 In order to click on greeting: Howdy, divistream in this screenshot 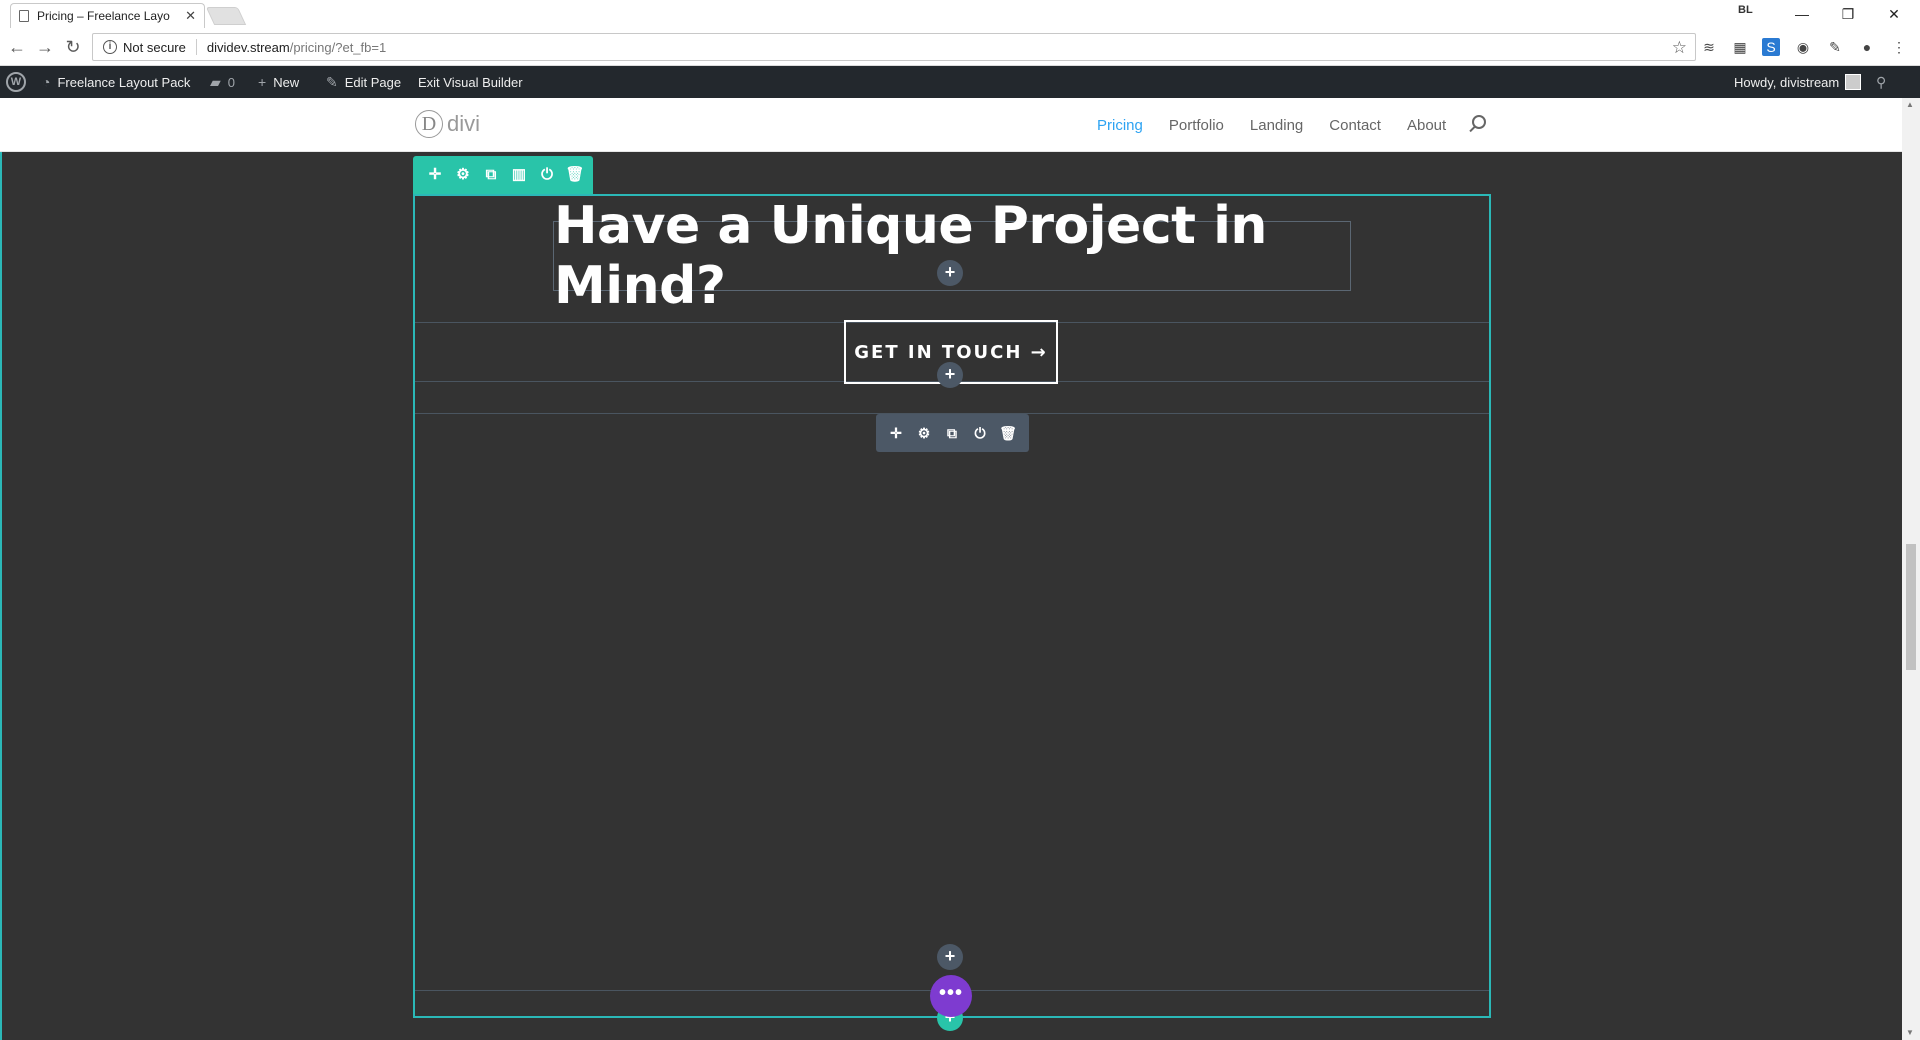, I will do `click(1787, 82)`.